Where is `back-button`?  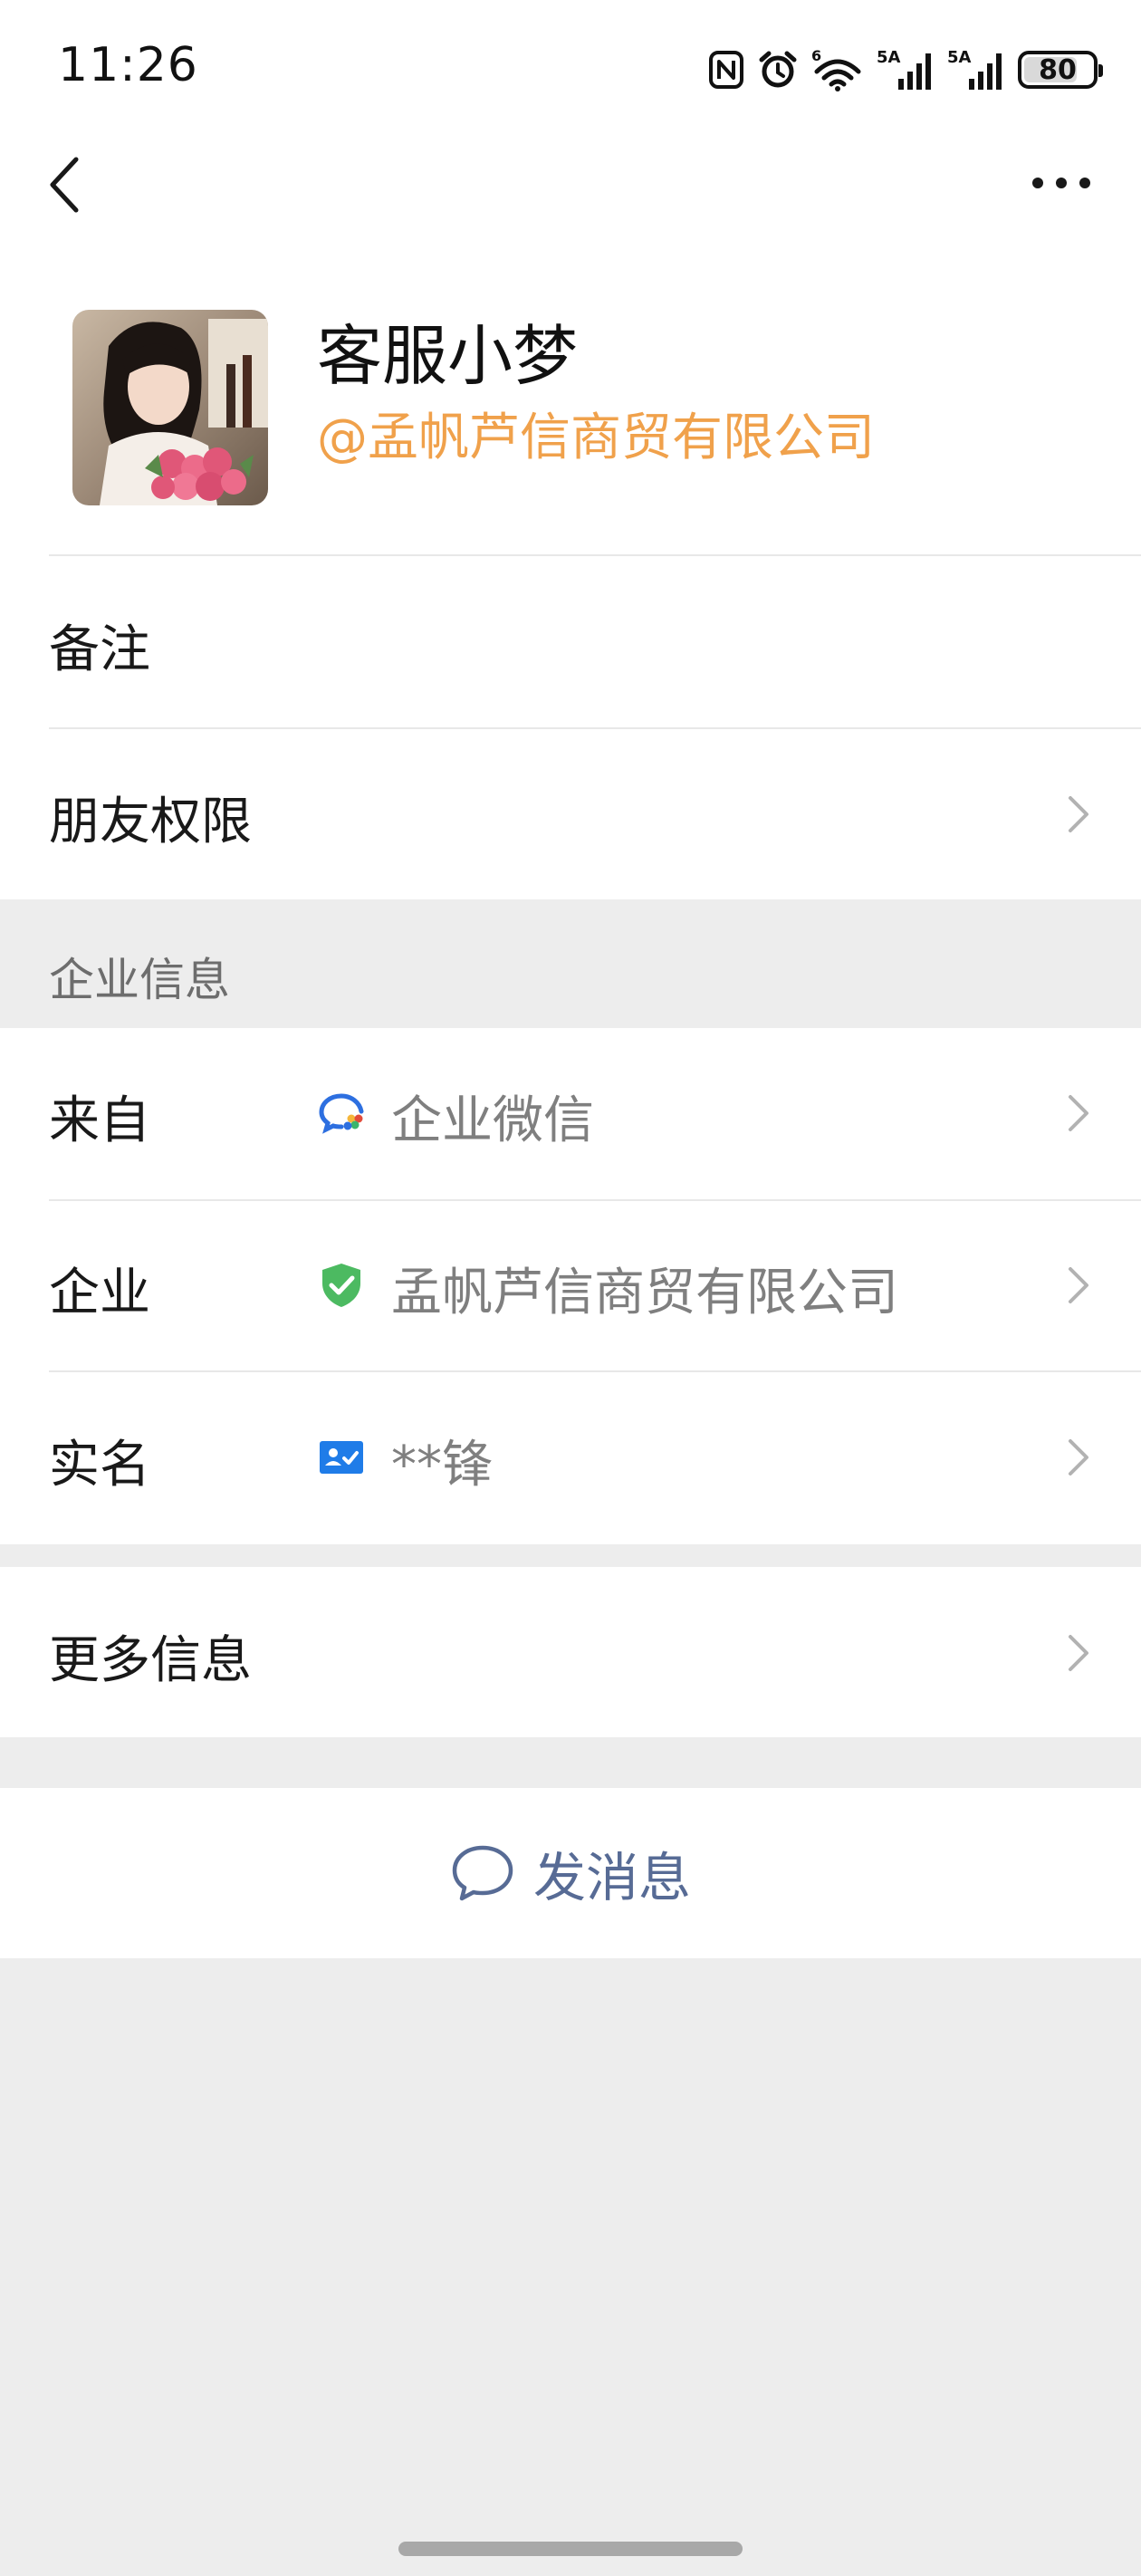
back-button is located at coordinates (69, 184).